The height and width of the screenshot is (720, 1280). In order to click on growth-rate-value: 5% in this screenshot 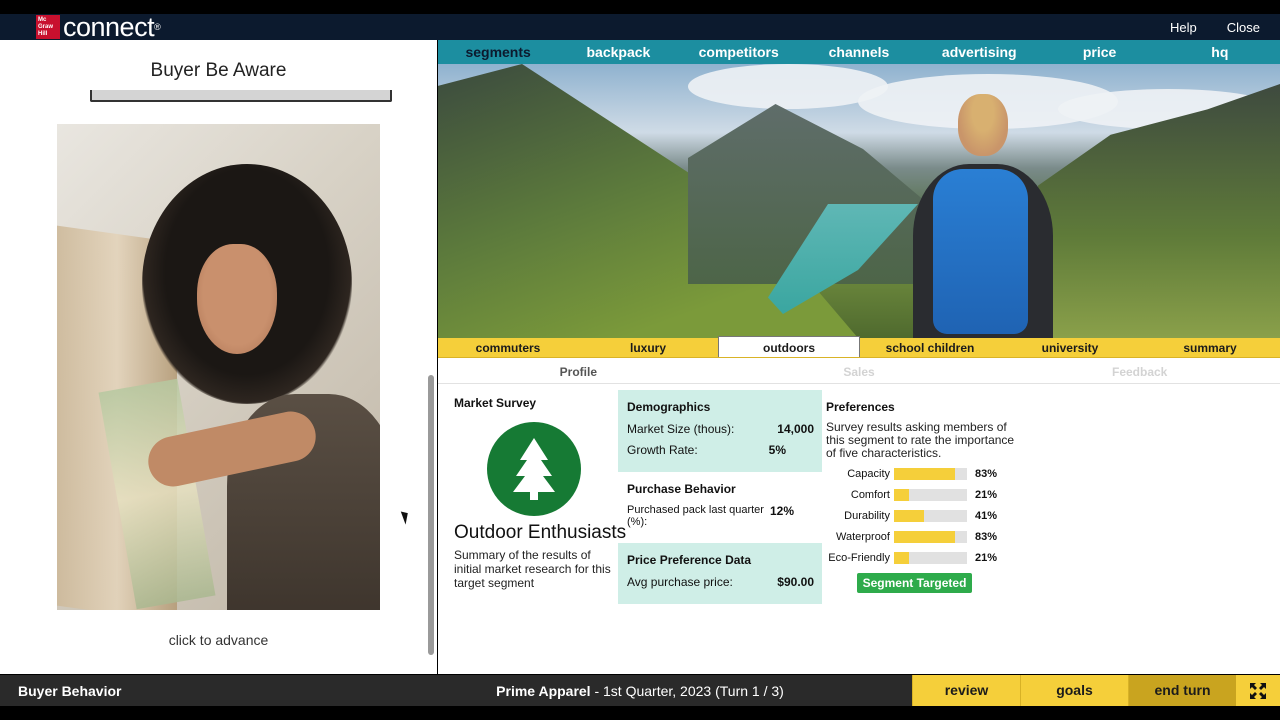, I will do `click(777, 450)`.